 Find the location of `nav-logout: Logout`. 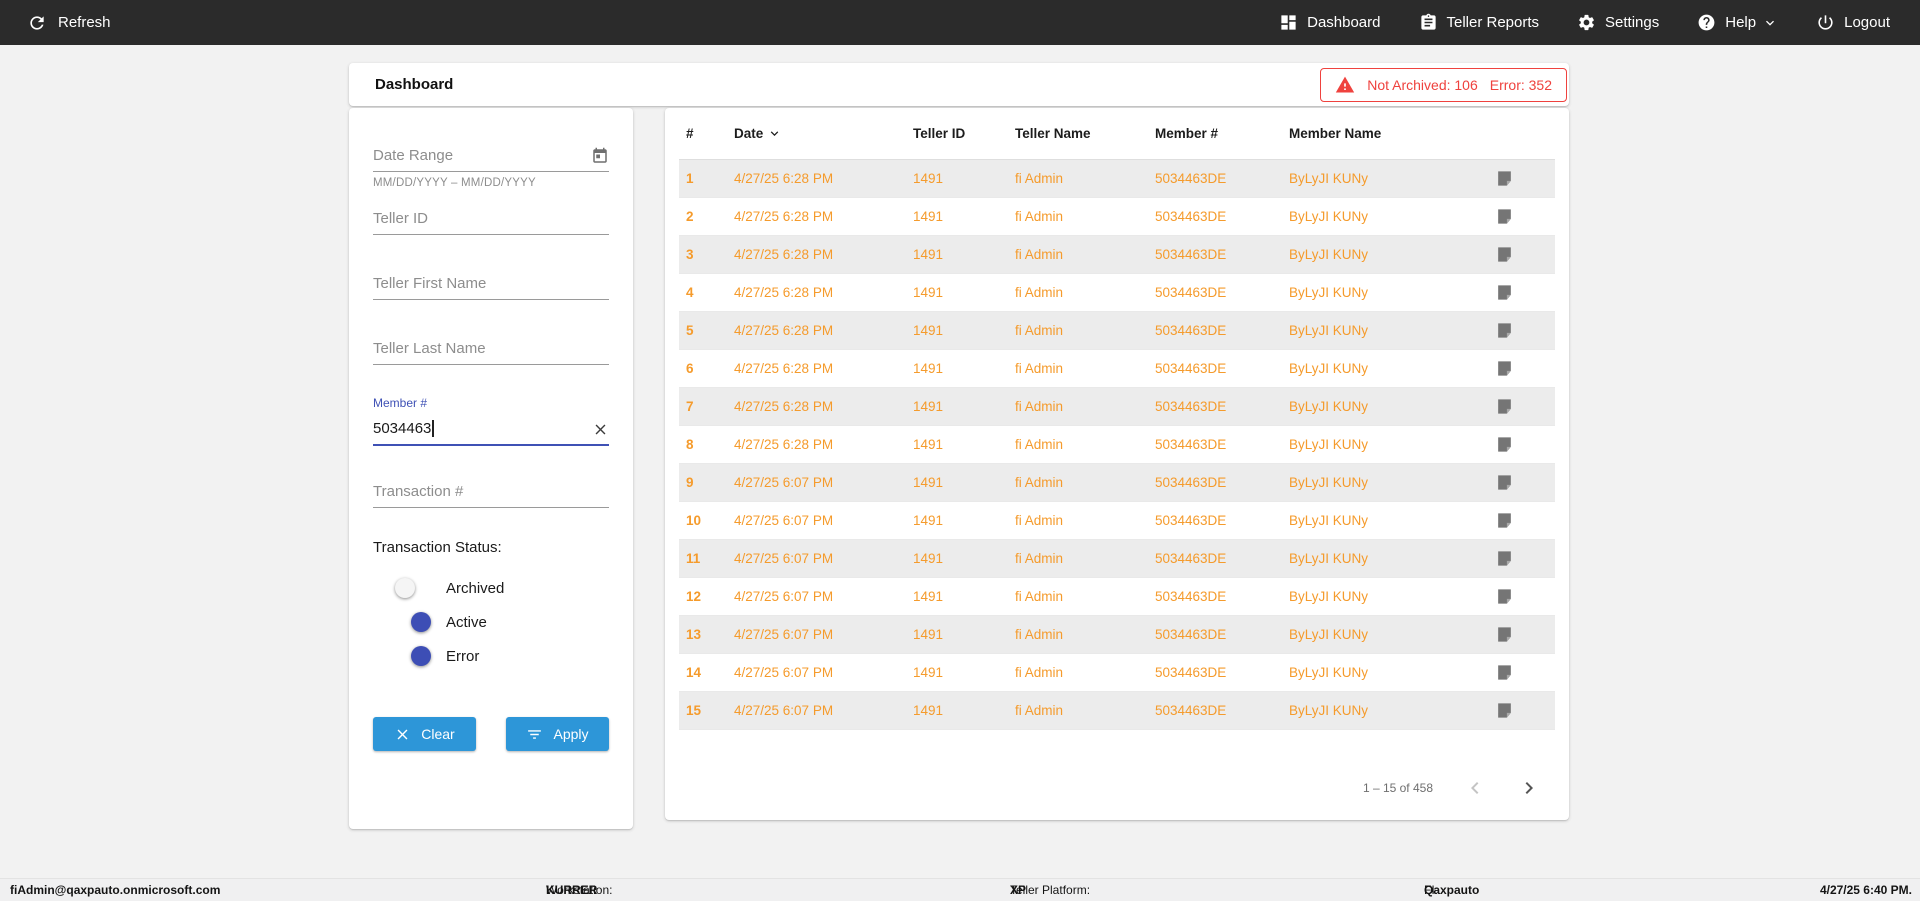

nav-logout: Logout is located at coordinates (1853, 22).